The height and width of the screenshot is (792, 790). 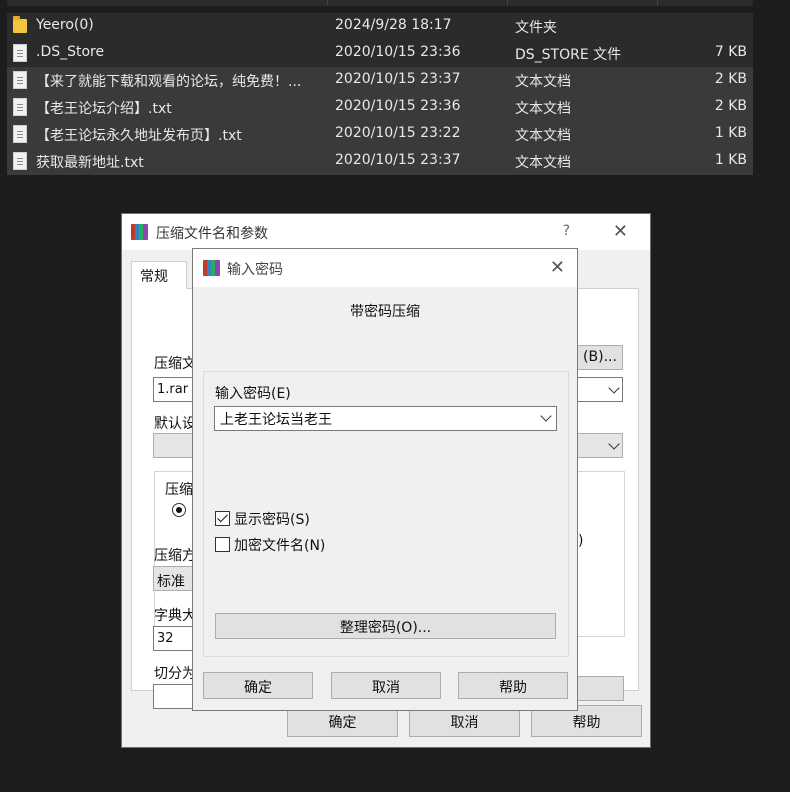 What do you see at coordinates (566, 231) in the screenshot?
I see `help-icon: ?` at bounding box center [566, 231].